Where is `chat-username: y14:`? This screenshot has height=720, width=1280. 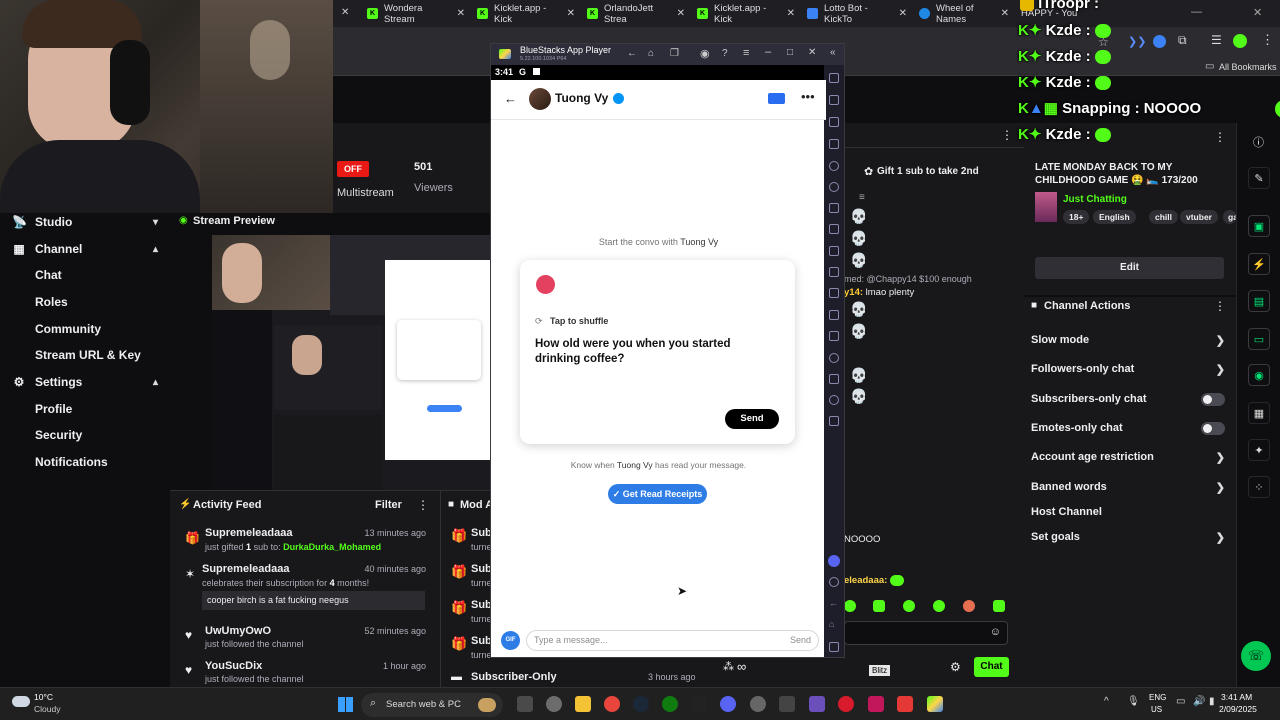 chat-username: y14: is located at coordinates (853, 292).